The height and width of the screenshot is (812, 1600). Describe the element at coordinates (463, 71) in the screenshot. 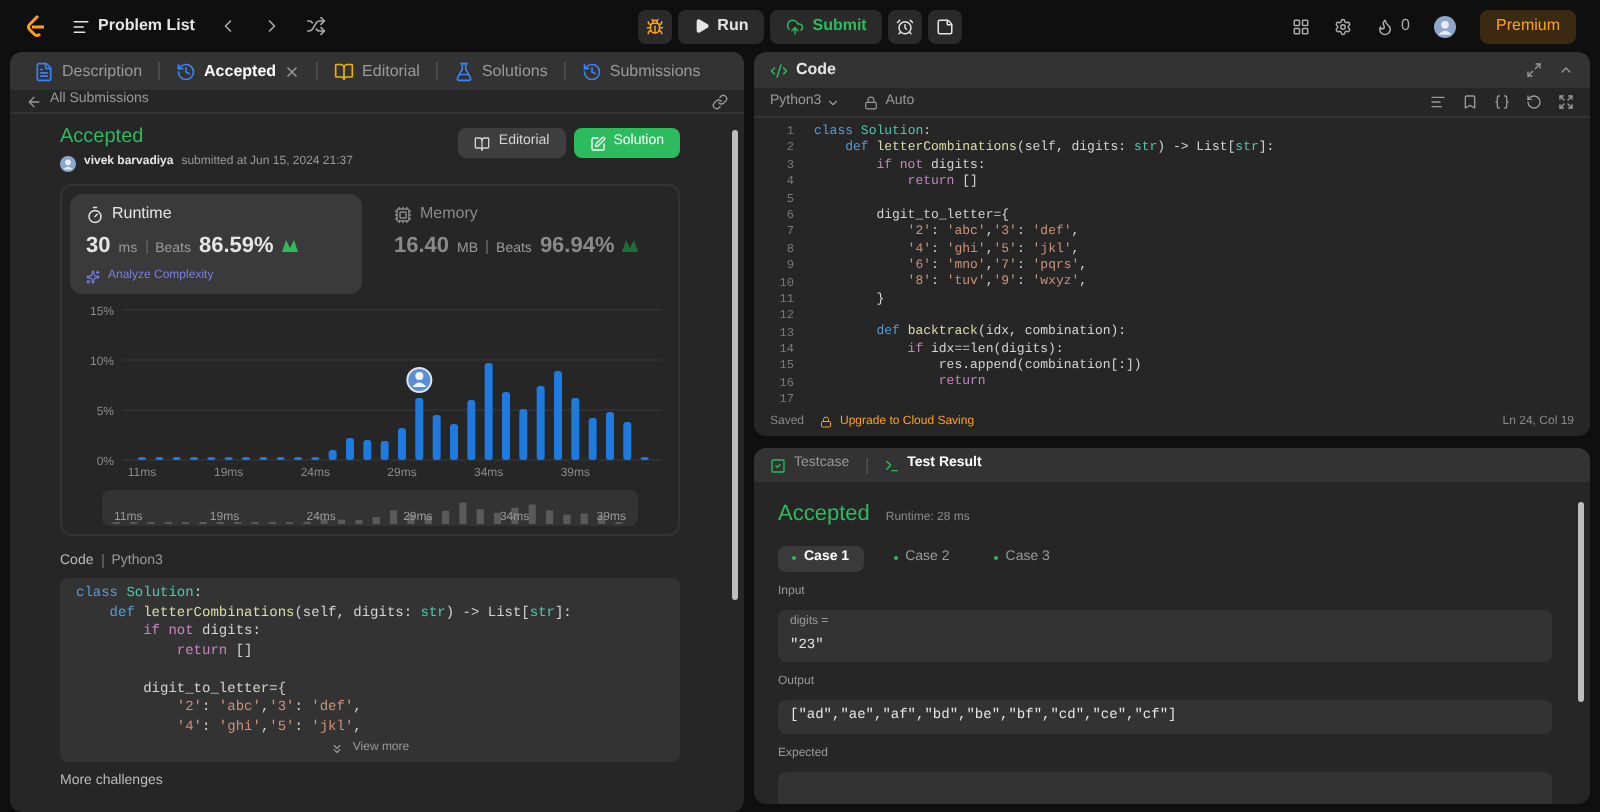

I see `flask-icon` at that location.